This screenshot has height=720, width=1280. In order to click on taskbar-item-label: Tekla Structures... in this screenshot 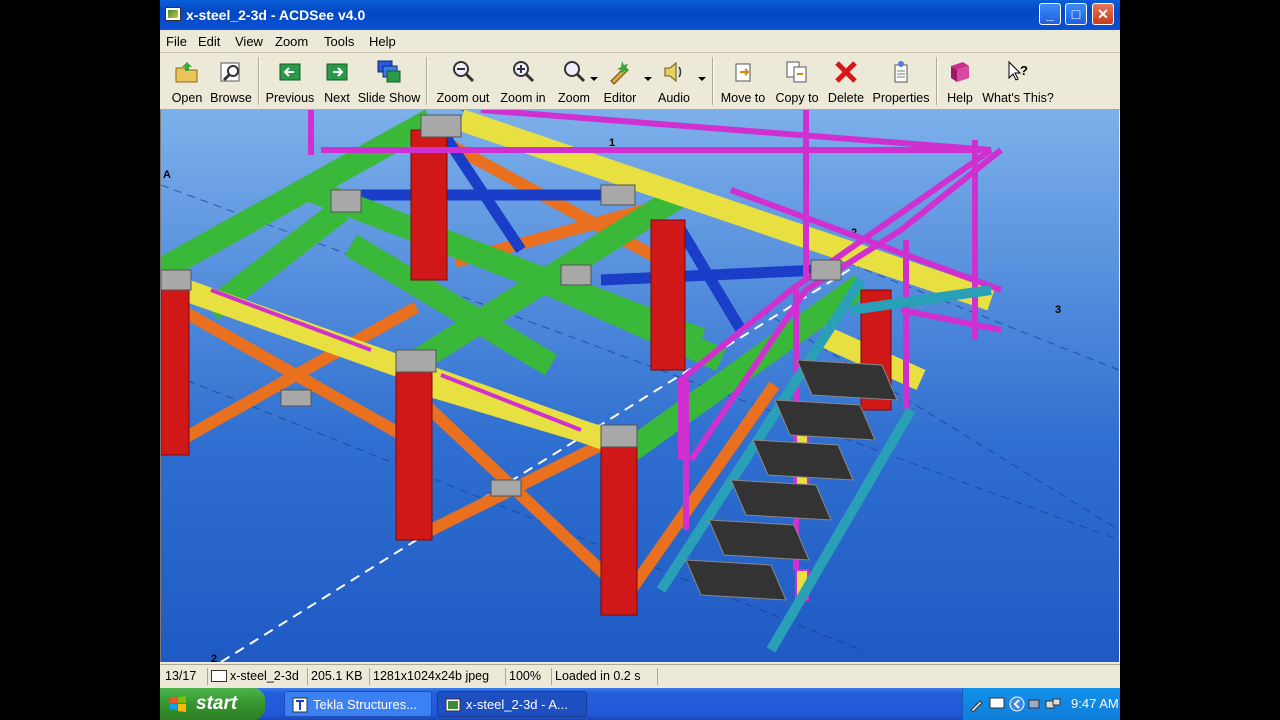, I will do `click(365, 704)`.